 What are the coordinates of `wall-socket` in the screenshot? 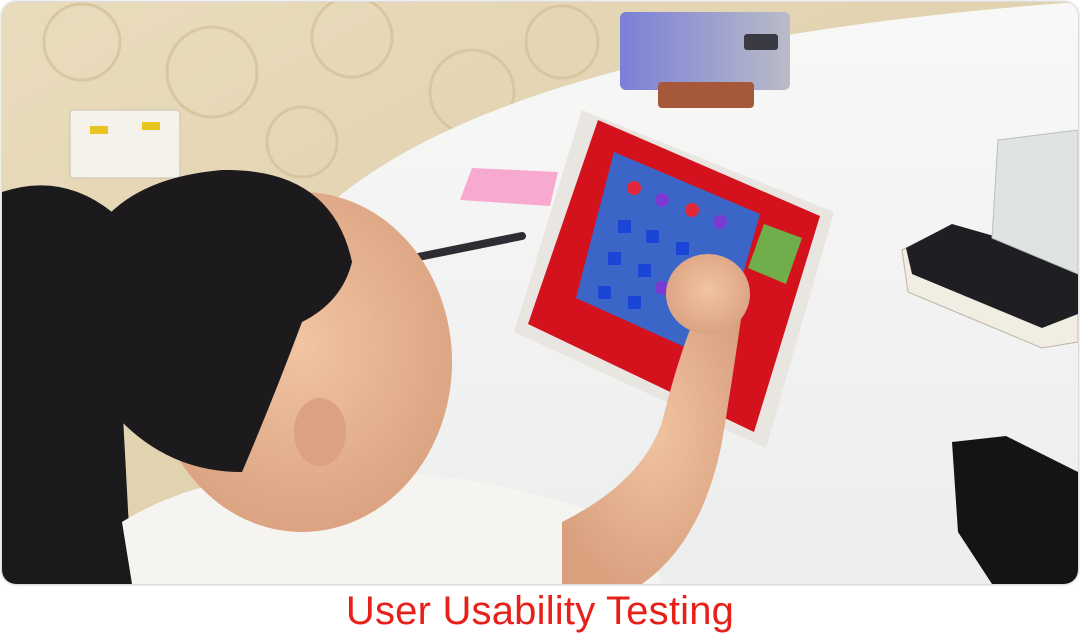 It's located at (125, 144).